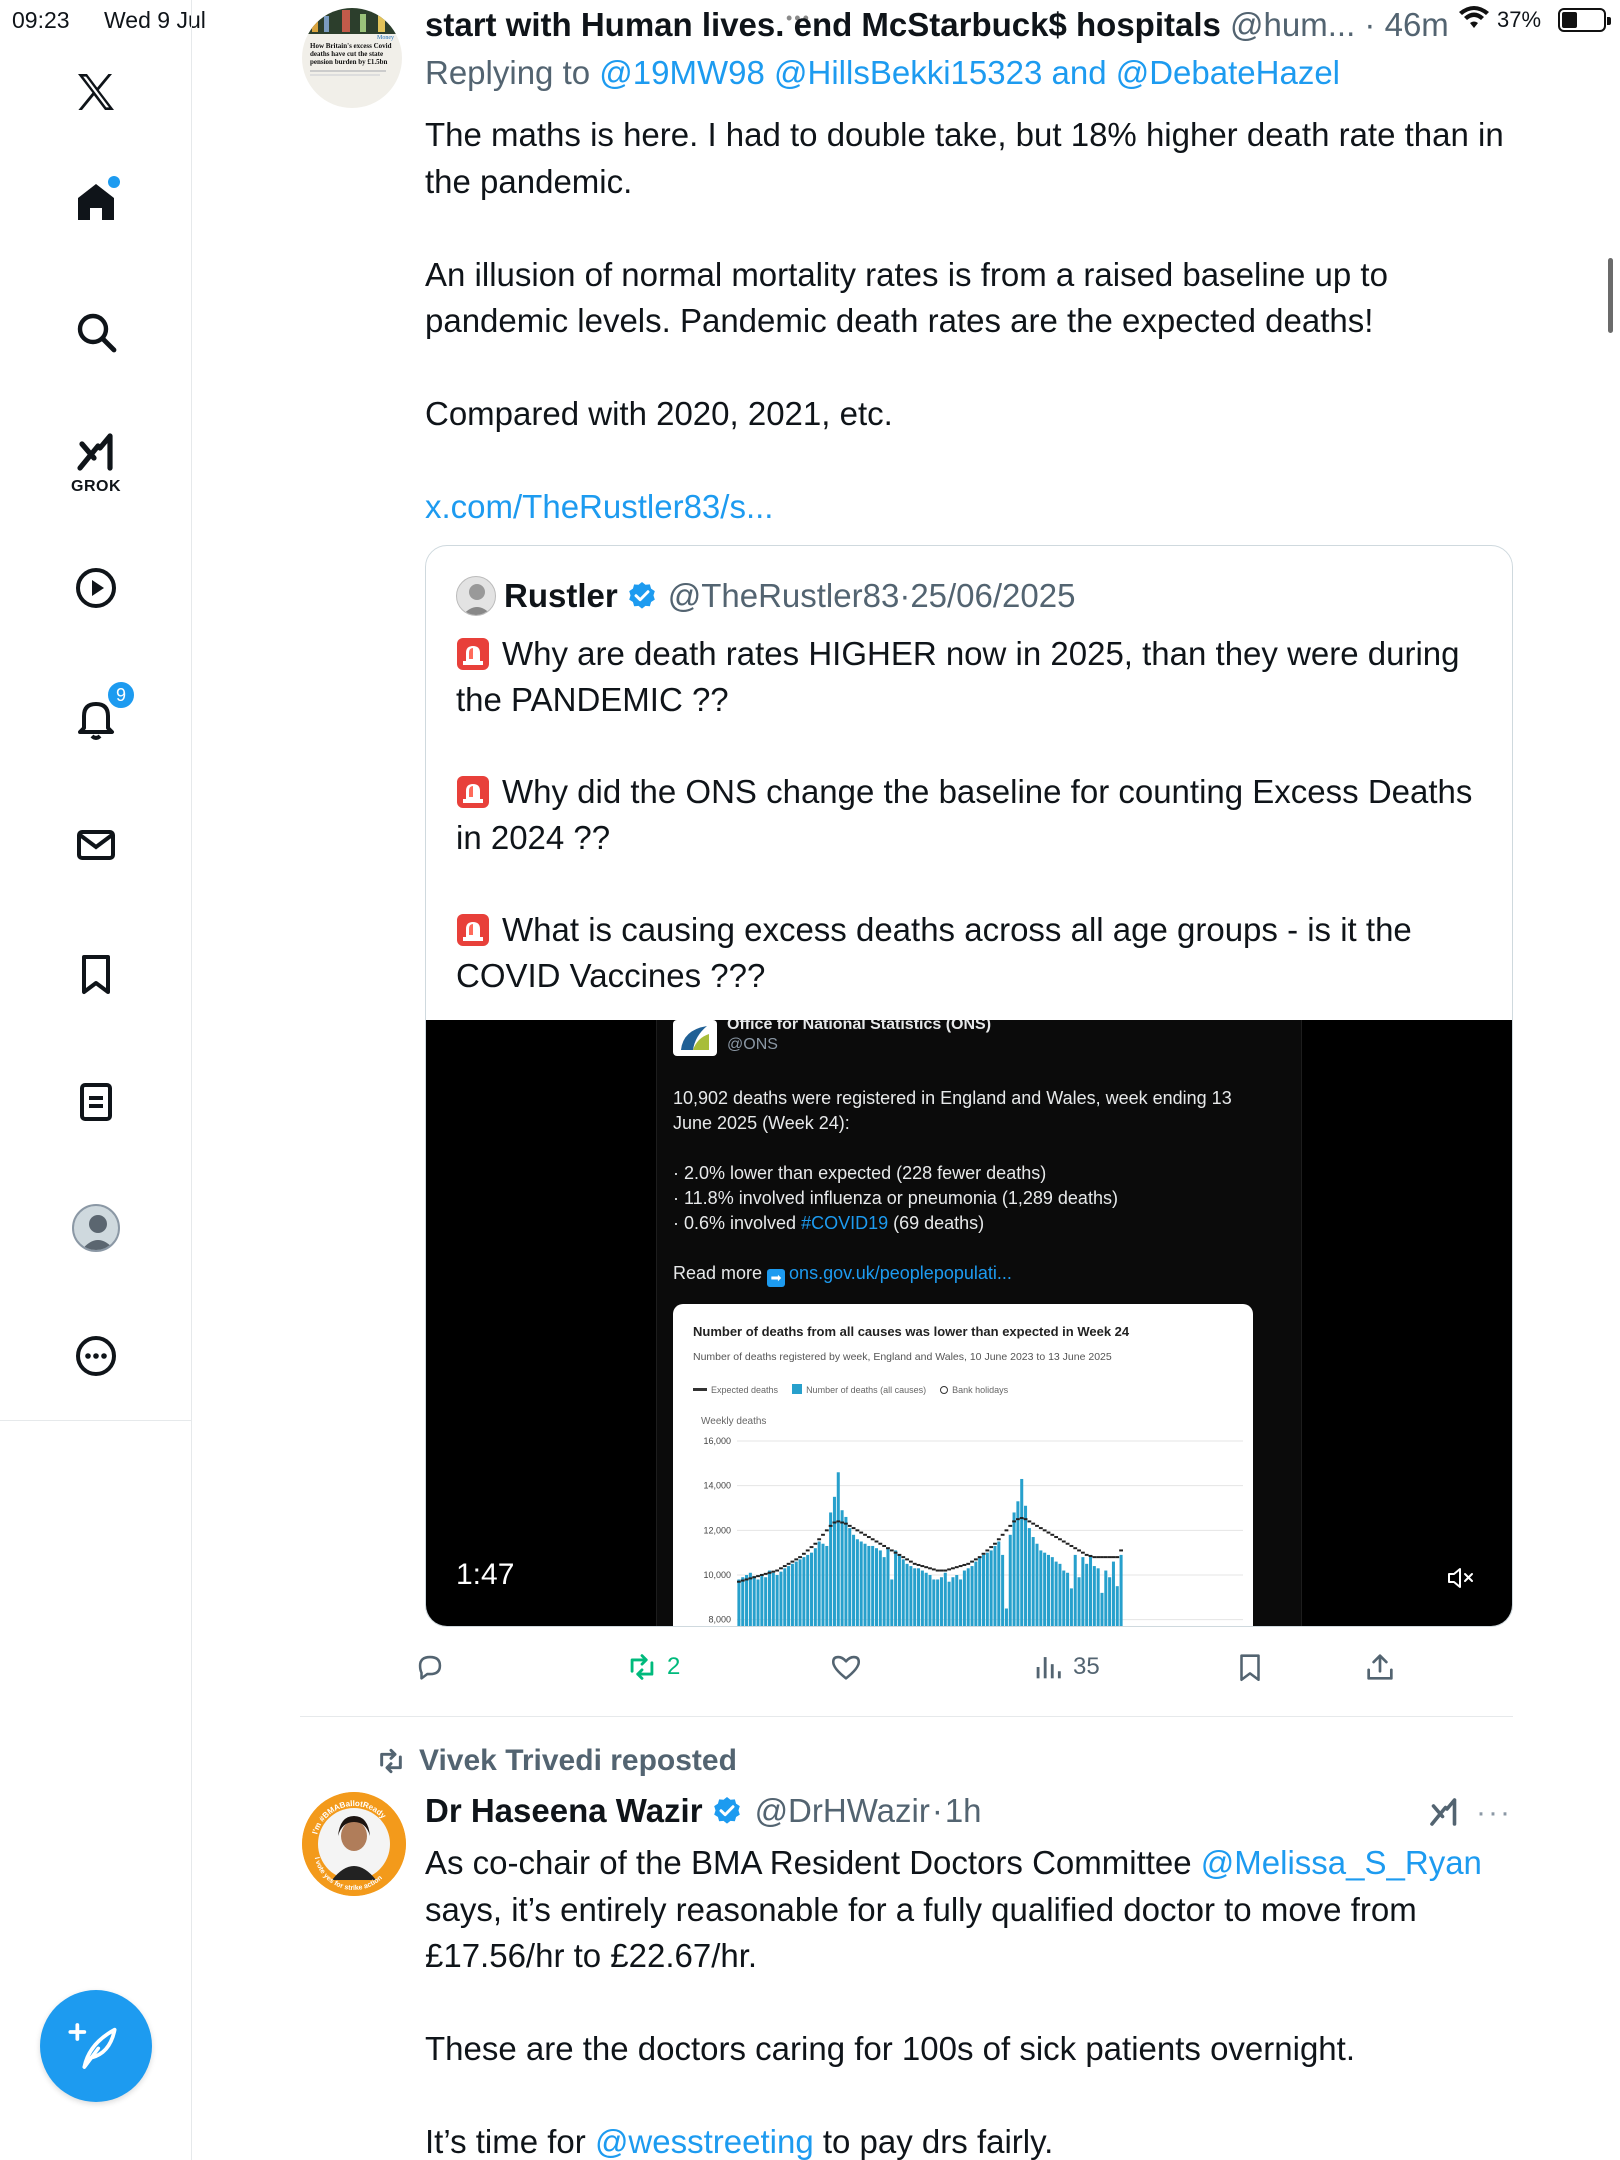 This screenshot has height=2160, width=1620. Describe the element at coordinates (96, 1102) in the screenshot. I see `lists-document-icon` at that location.